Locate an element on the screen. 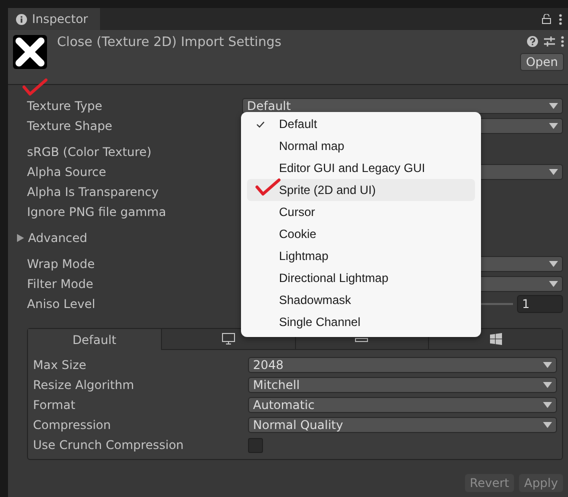  property-label: Texture Shape is located at coordinates (70, 126).